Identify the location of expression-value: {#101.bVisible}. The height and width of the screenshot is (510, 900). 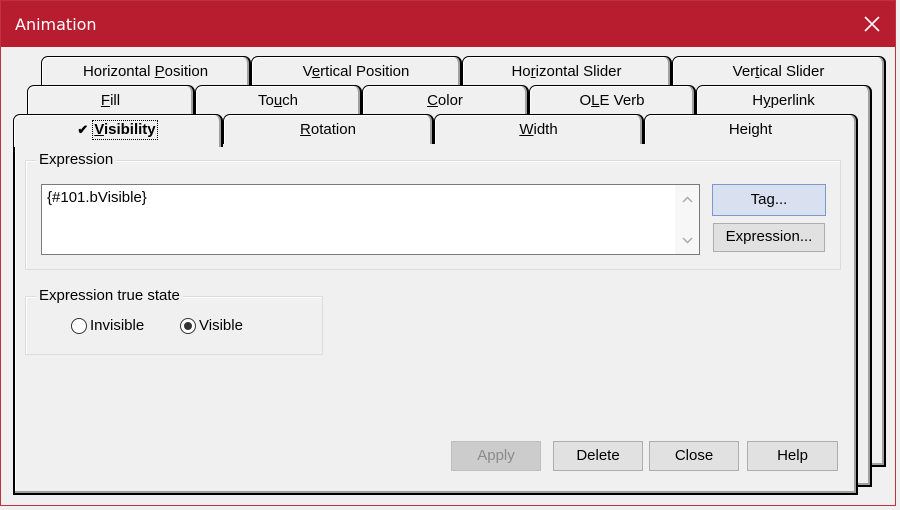
(97, 197).